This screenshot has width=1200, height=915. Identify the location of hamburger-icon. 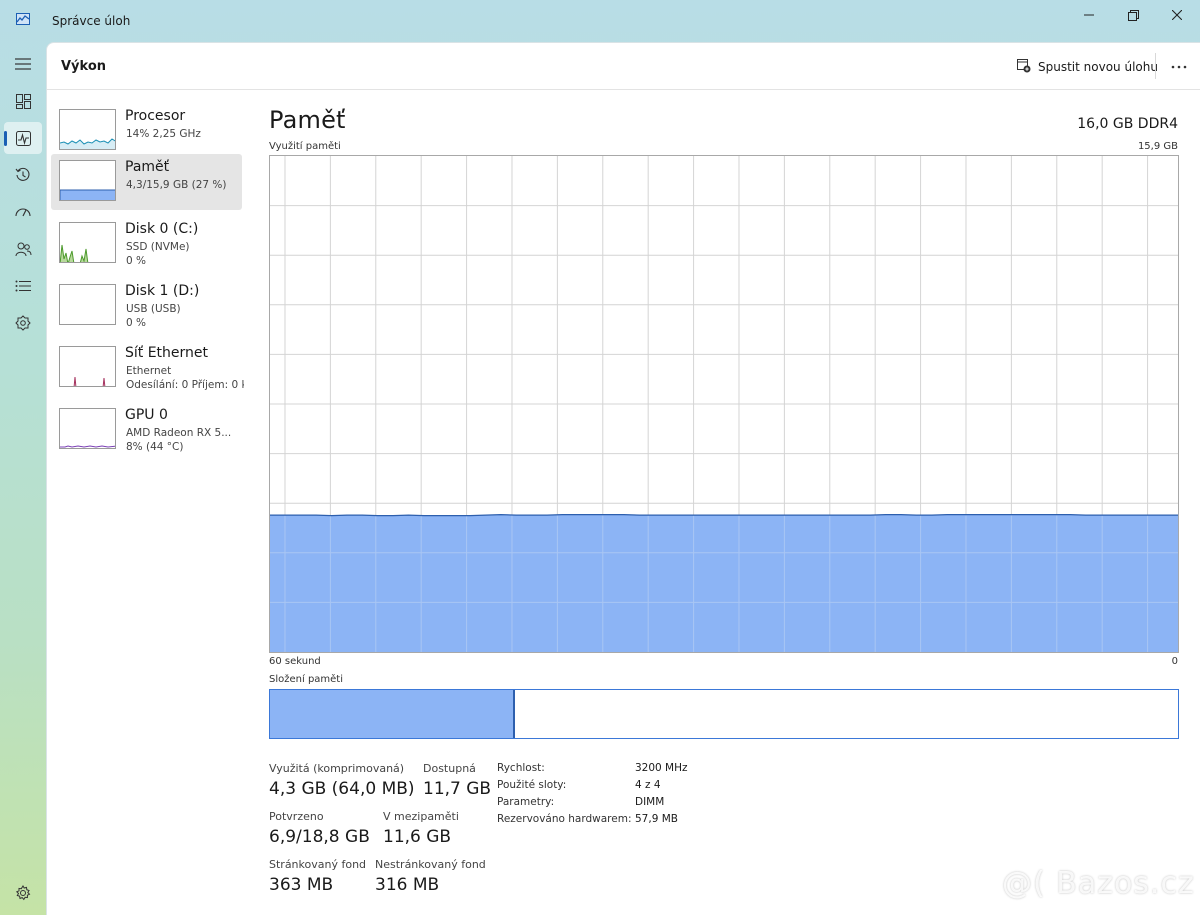
(23, 64).